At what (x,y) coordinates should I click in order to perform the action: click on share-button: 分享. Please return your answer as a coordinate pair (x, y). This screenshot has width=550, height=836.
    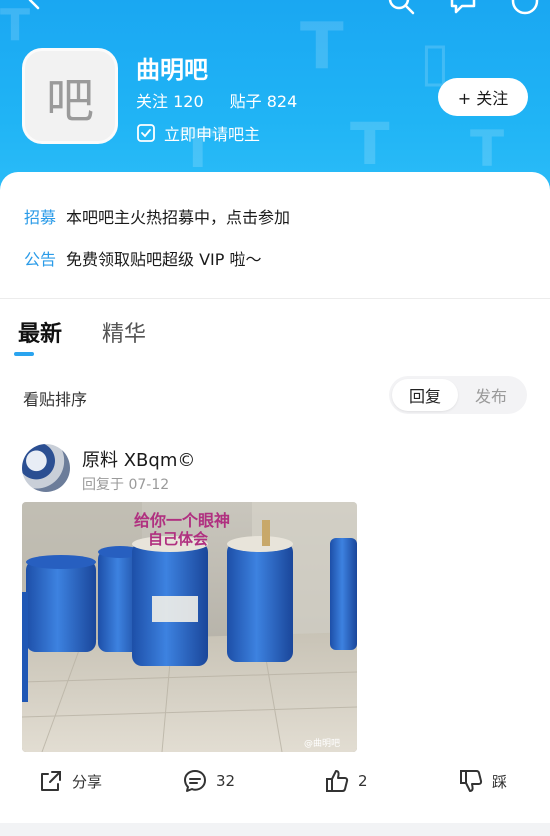
    Looking at the image, I should click on (70, 781).